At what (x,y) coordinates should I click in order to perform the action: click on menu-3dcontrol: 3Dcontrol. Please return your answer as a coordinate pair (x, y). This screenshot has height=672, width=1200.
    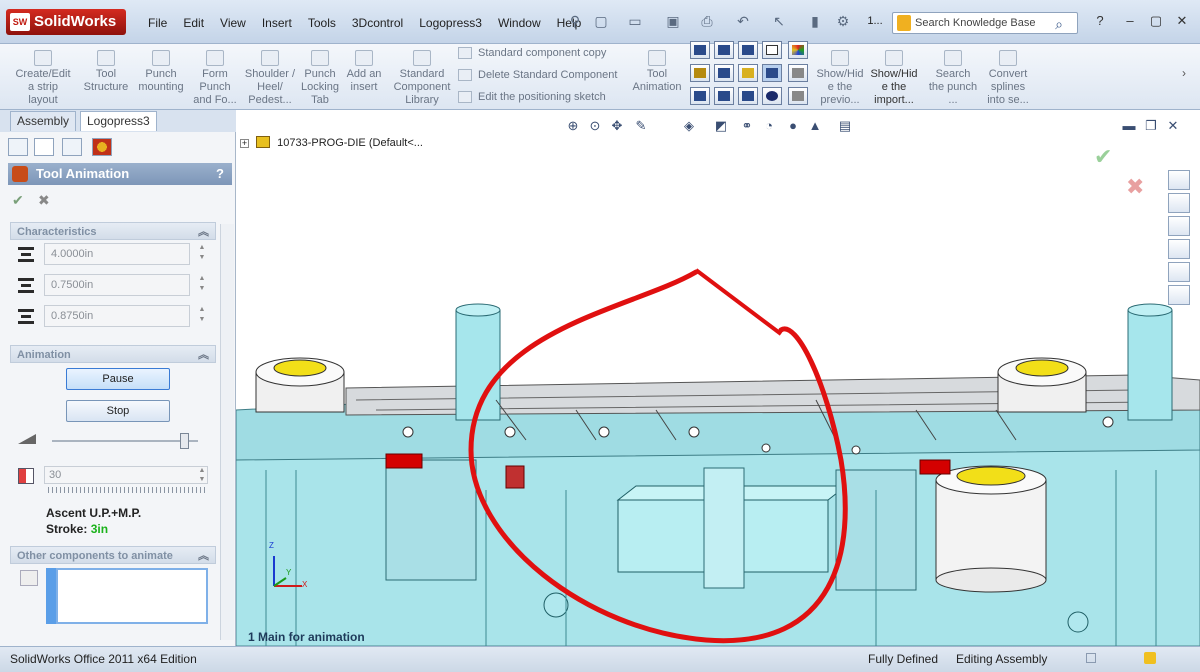
    Looking at the image, I should click on (377, 23).